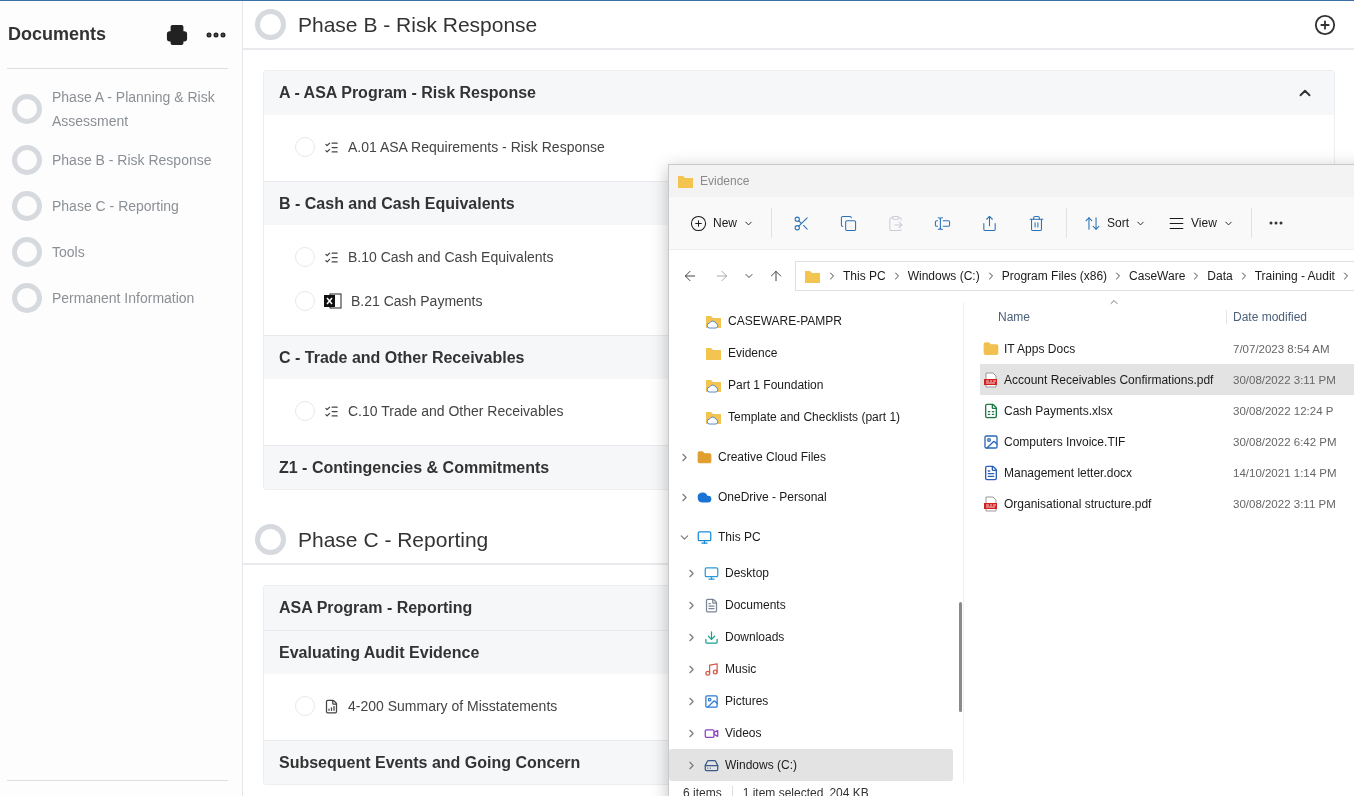 The image size is (1354, 796). Describe the element at coordinates (811, 605) in the screenshot. I see `nav-item: Documents` at that location.